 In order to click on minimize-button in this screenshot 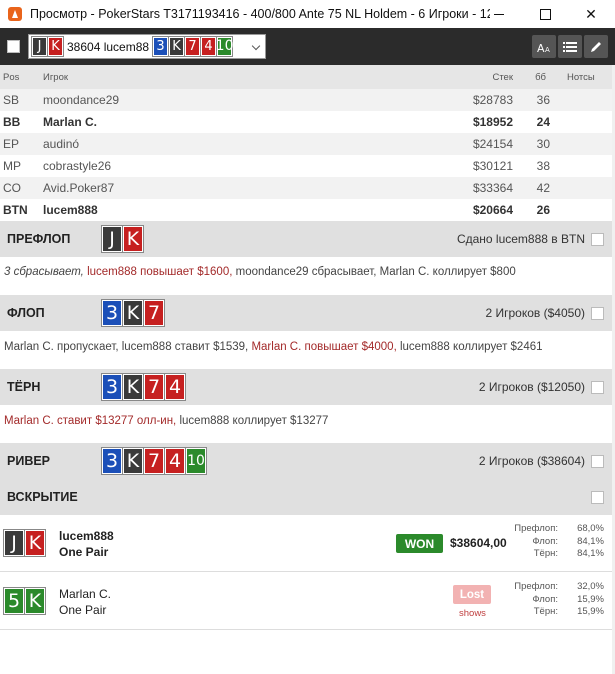, I will do `click(499, 14)`.